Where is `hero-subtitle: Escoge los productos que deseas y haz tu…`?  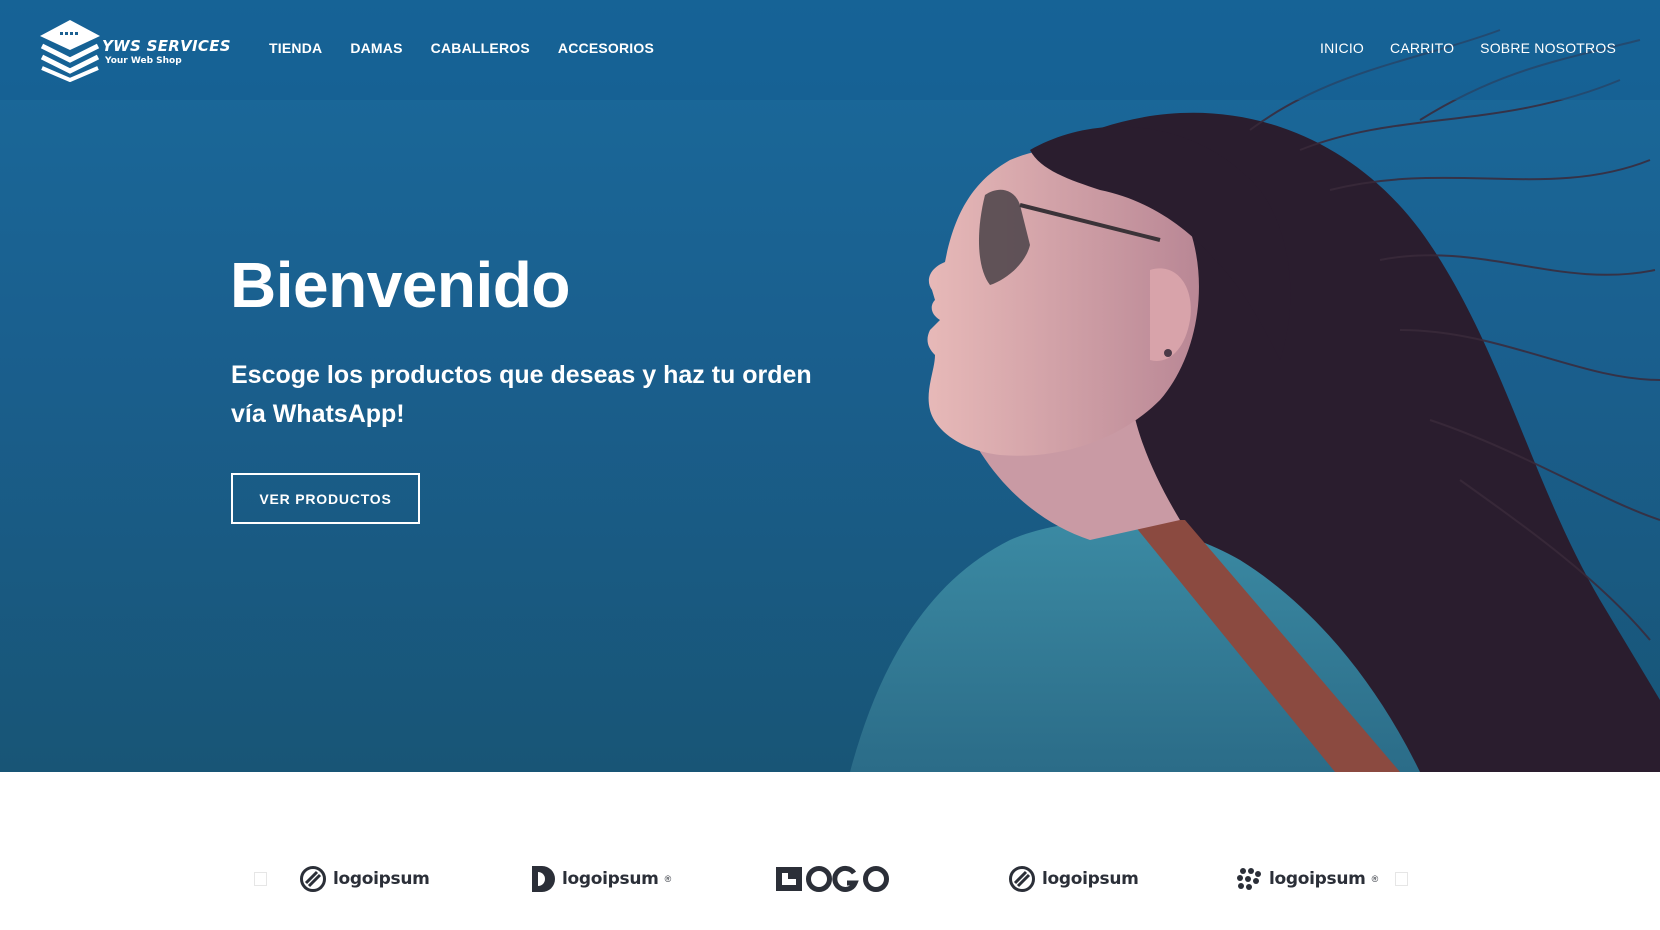
hero-subtitle: Escoge los productos que deseas y haz tu… is located at coordinates (521, 394).